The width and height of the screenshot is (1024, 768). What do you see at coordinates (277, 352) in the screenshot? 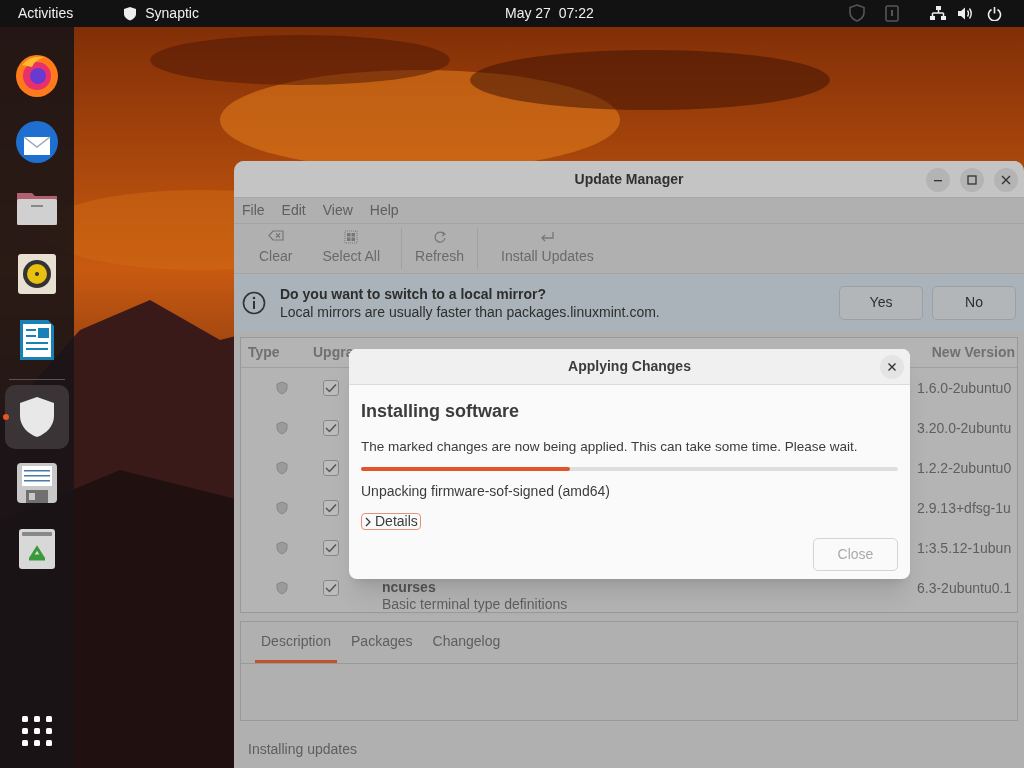
I see `column-header: Type` at bounding box center [277, 352].